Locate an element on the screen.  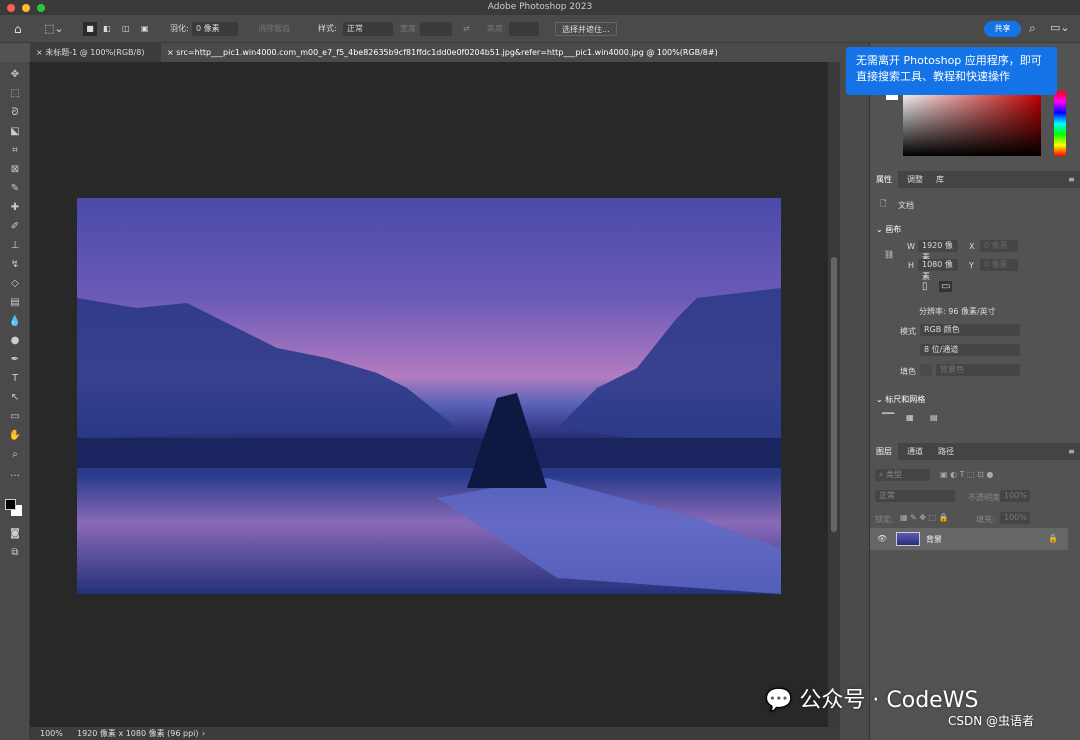
feather-label: 羽化: is located at coordinates (179, 28).